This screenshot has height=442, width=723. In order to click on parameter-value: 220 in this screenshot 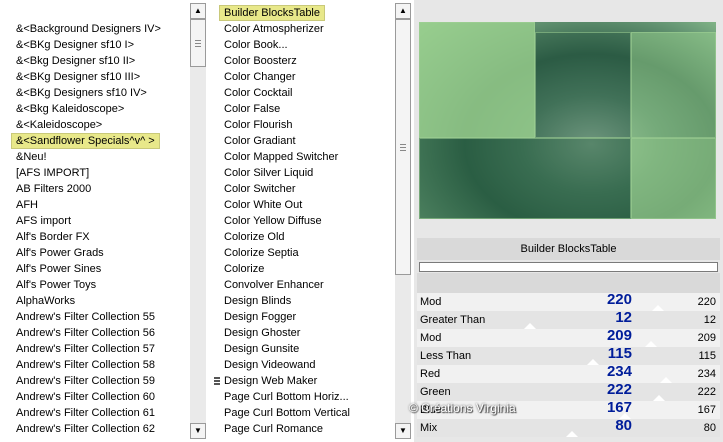, I will do `click(619, 300)`.